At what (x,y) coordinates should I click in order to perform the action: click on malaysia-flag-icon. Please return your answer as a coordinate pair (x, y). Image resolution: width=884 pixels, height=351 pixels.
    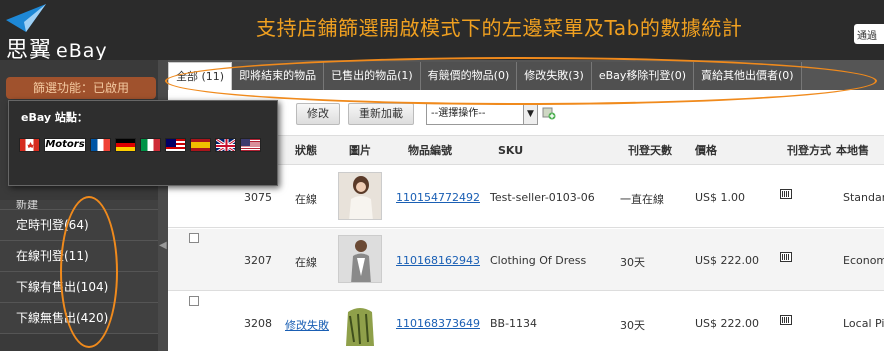
    Looking at the image, I should click on (175, 145).